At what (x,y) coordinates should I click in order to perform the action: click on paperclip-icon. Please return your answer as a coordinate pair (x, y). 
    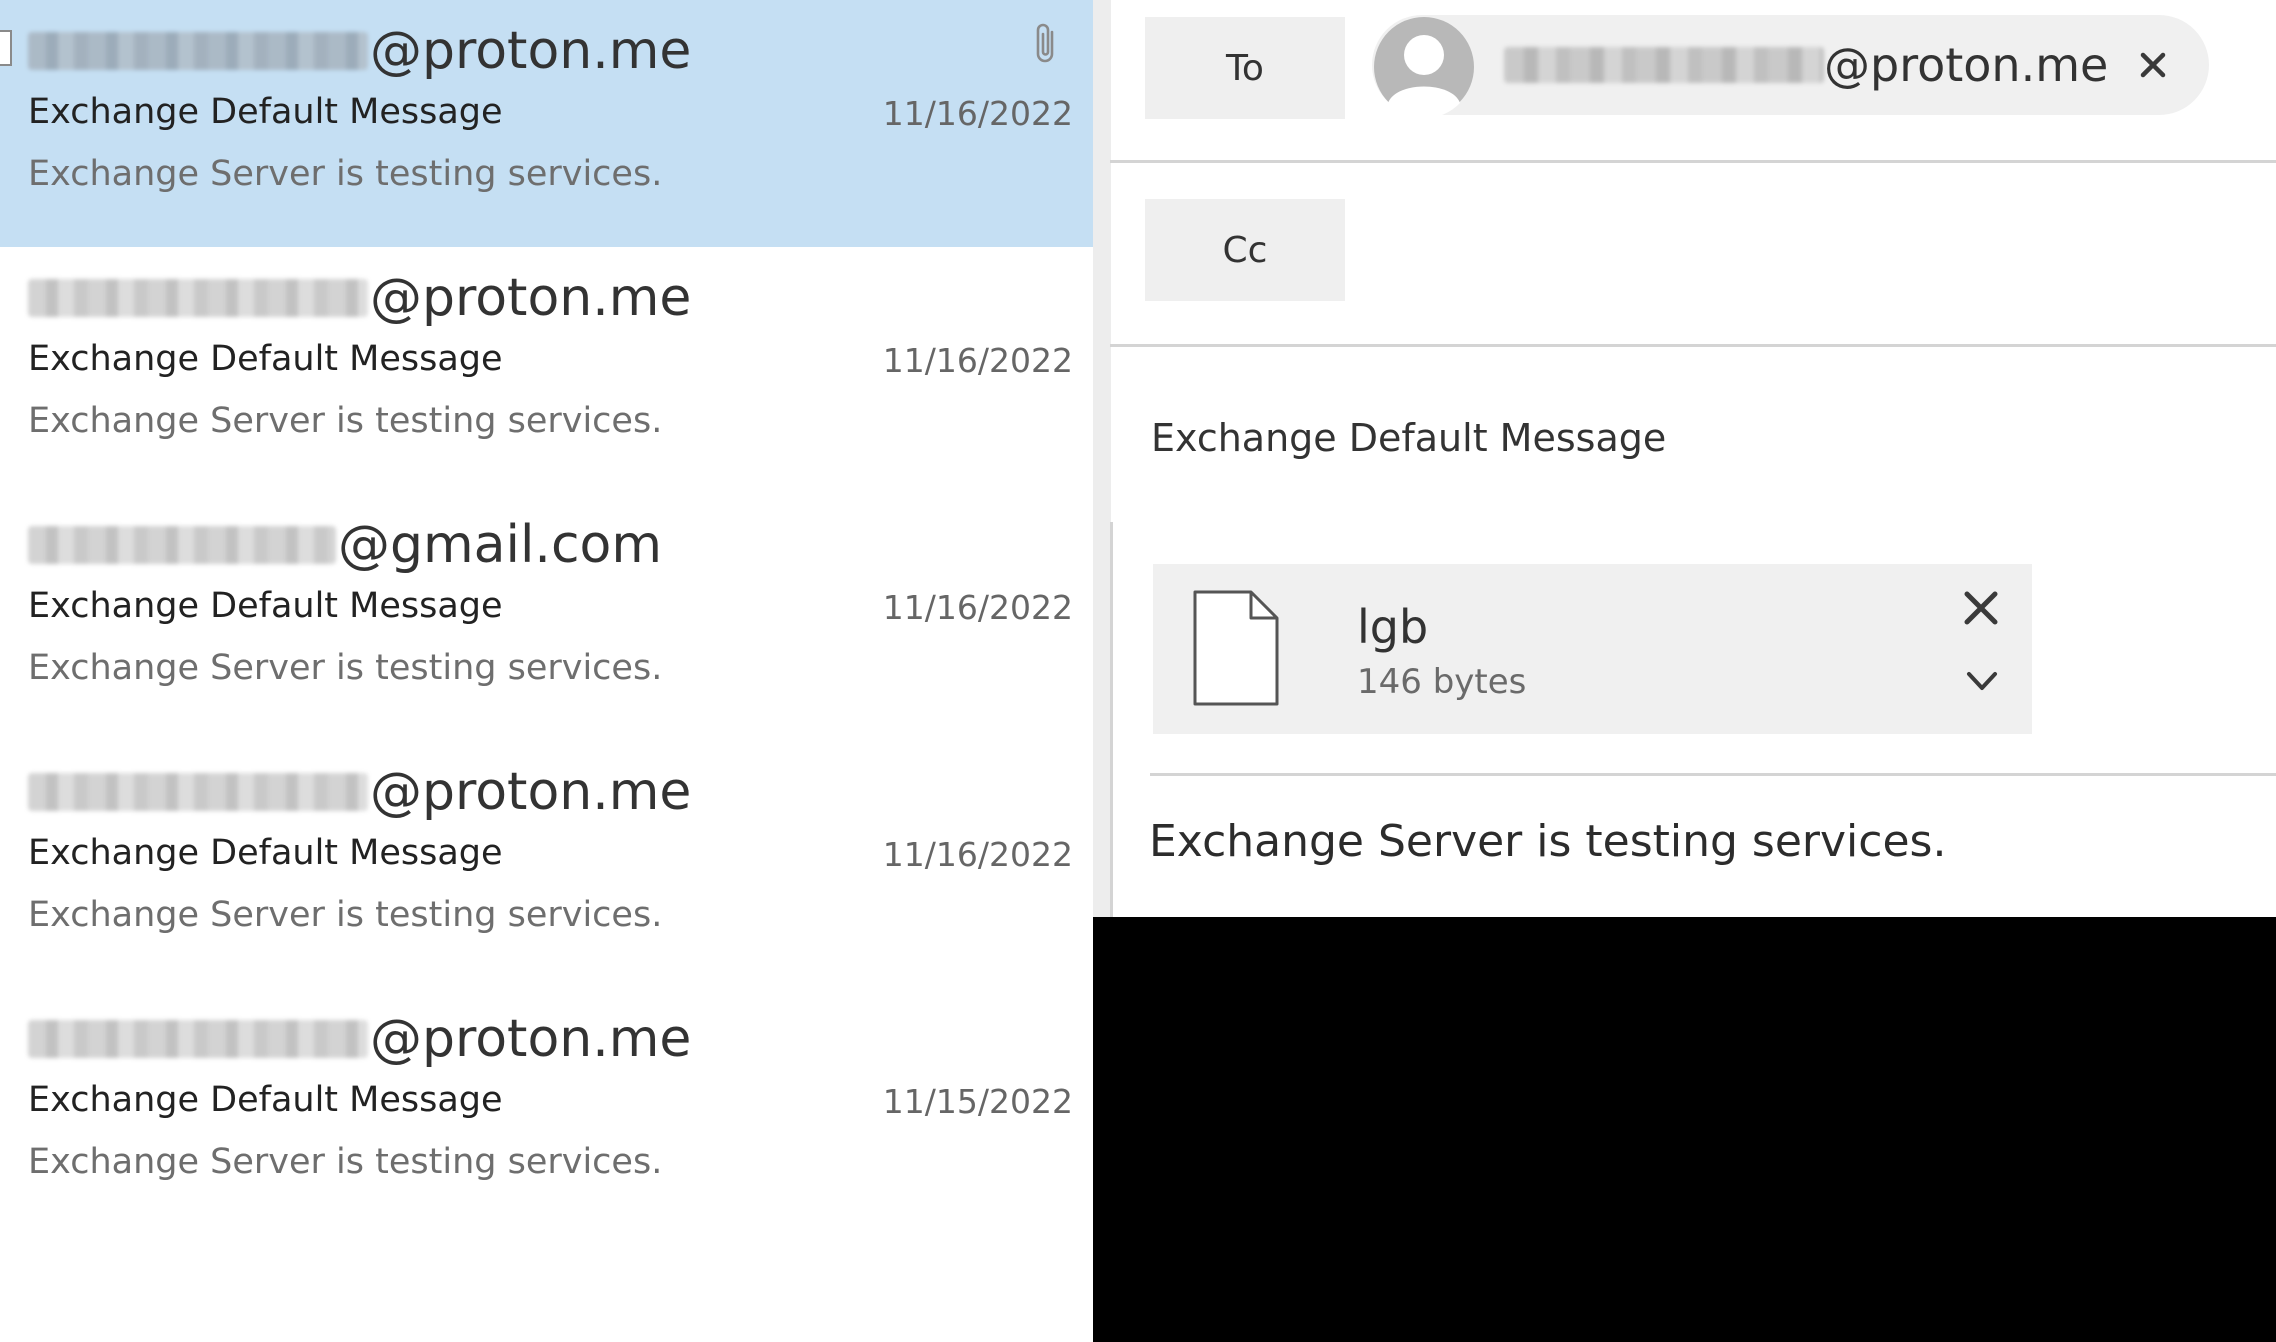
    Looking at the image, I should click on (1045, 43).